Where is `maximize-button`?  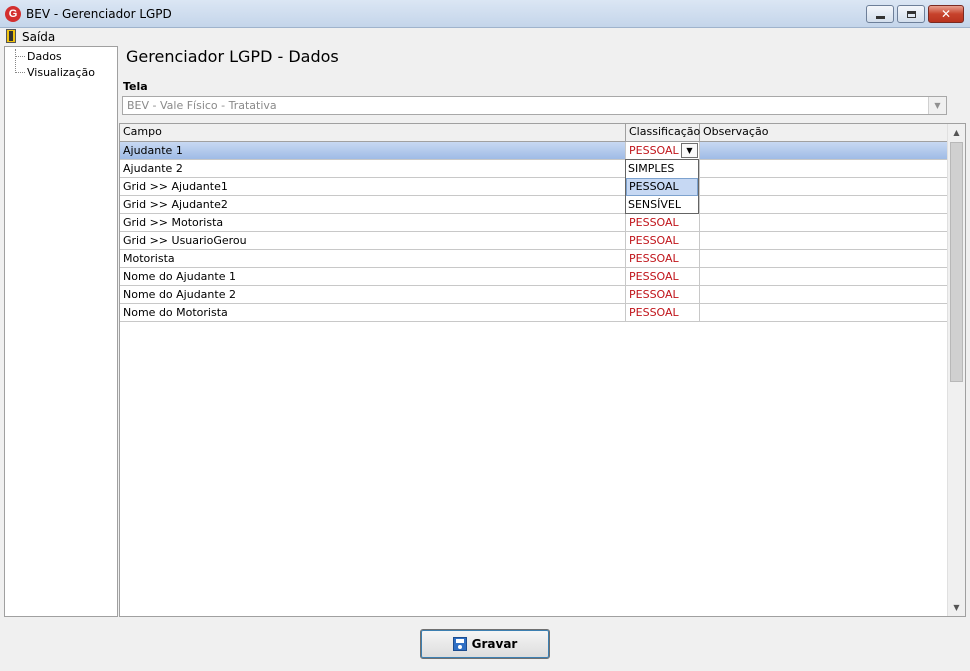
maximize-button is located at coordinates (911, 14).